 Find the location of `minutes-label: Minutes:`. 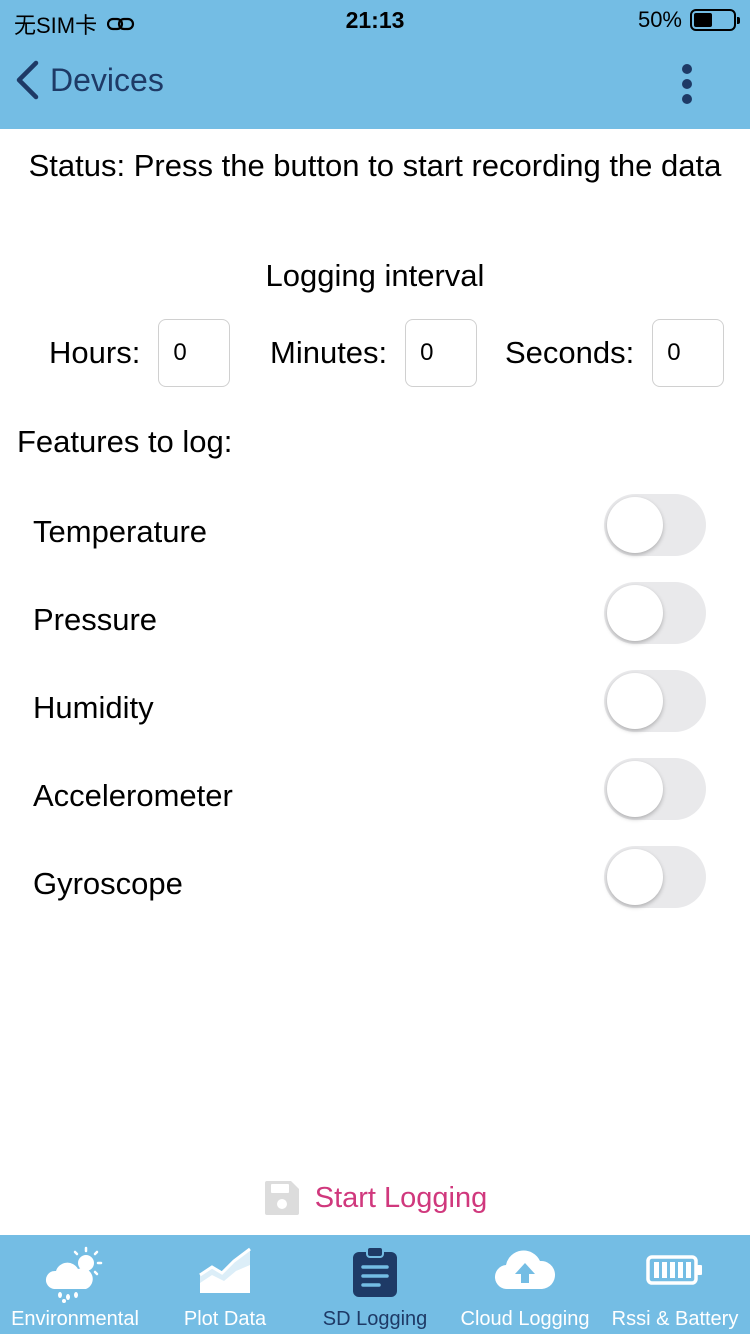

minutes-label: Minutes: is located at coordinates (329, 352).